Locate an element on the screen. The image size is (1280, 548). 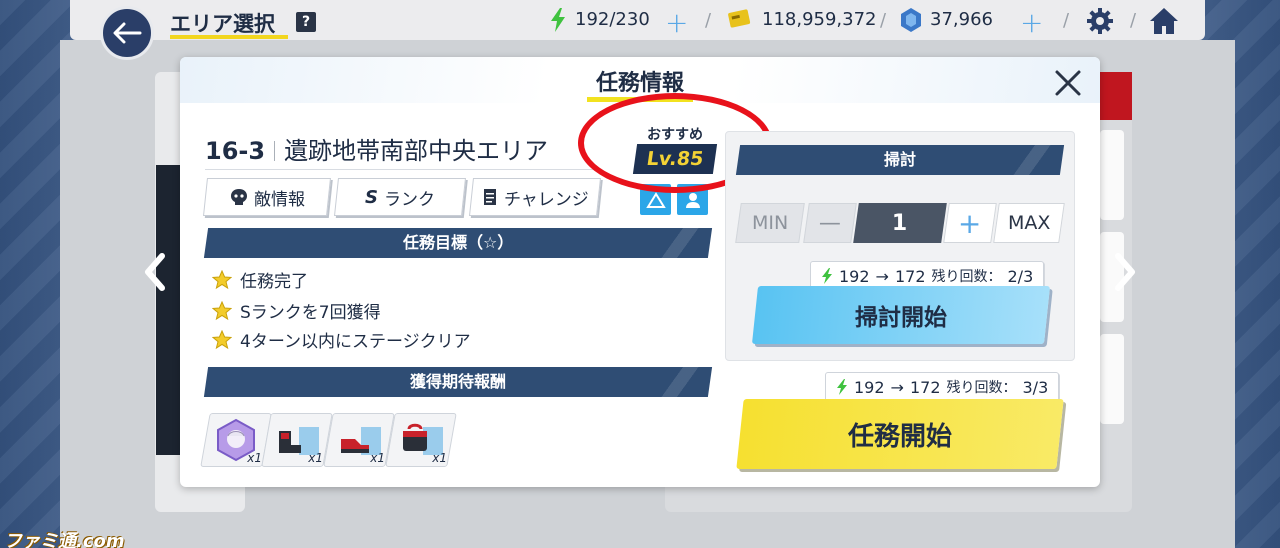
mission-start-button: 任務開始 is located at coordinates (900, 434).